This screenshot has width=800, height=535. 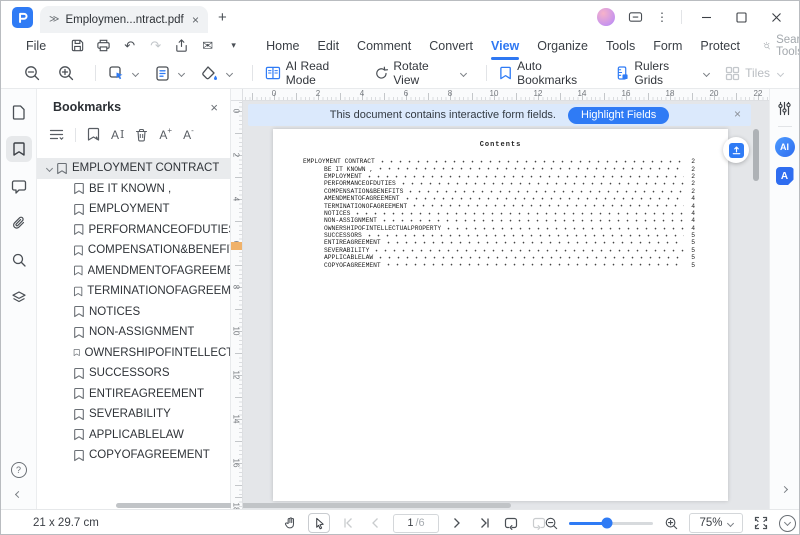 I want to click on auto-bookmarks-button: Auto Bookmarks, so click(x=549, y=73).